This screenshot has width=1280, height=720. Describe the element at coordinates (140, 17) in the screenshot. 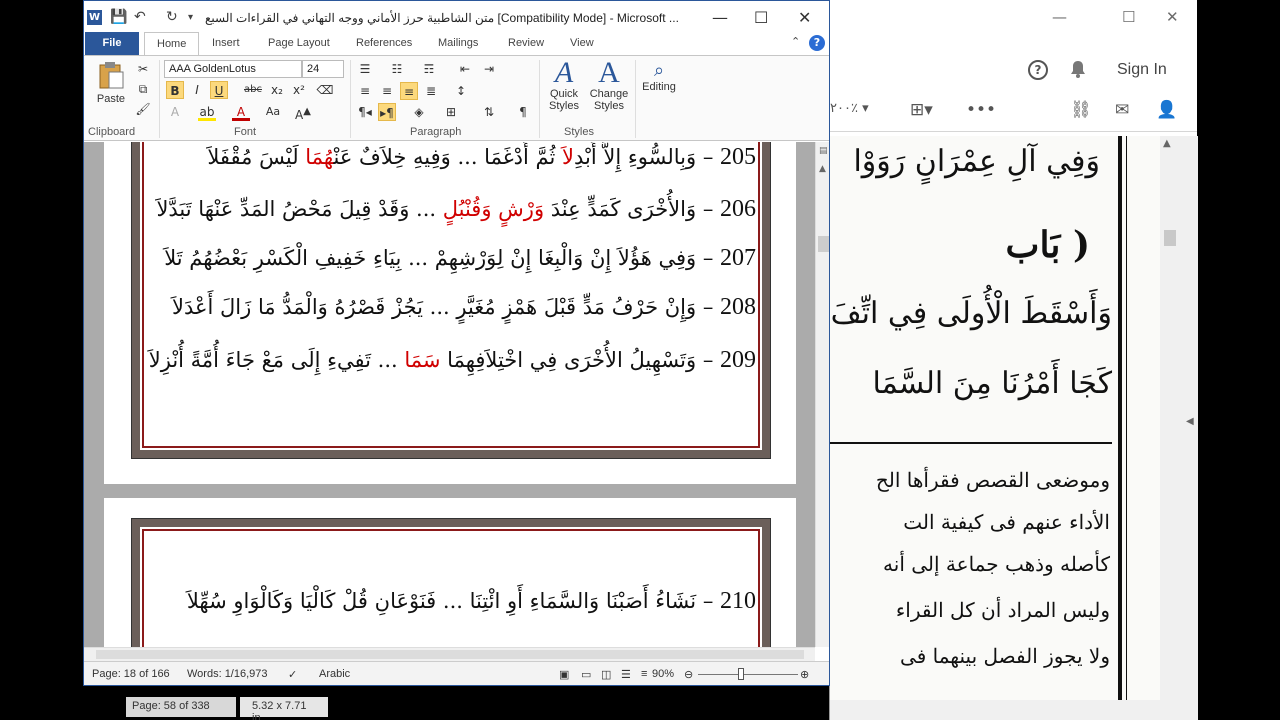

I see `undo-icon: ↶` at that location.